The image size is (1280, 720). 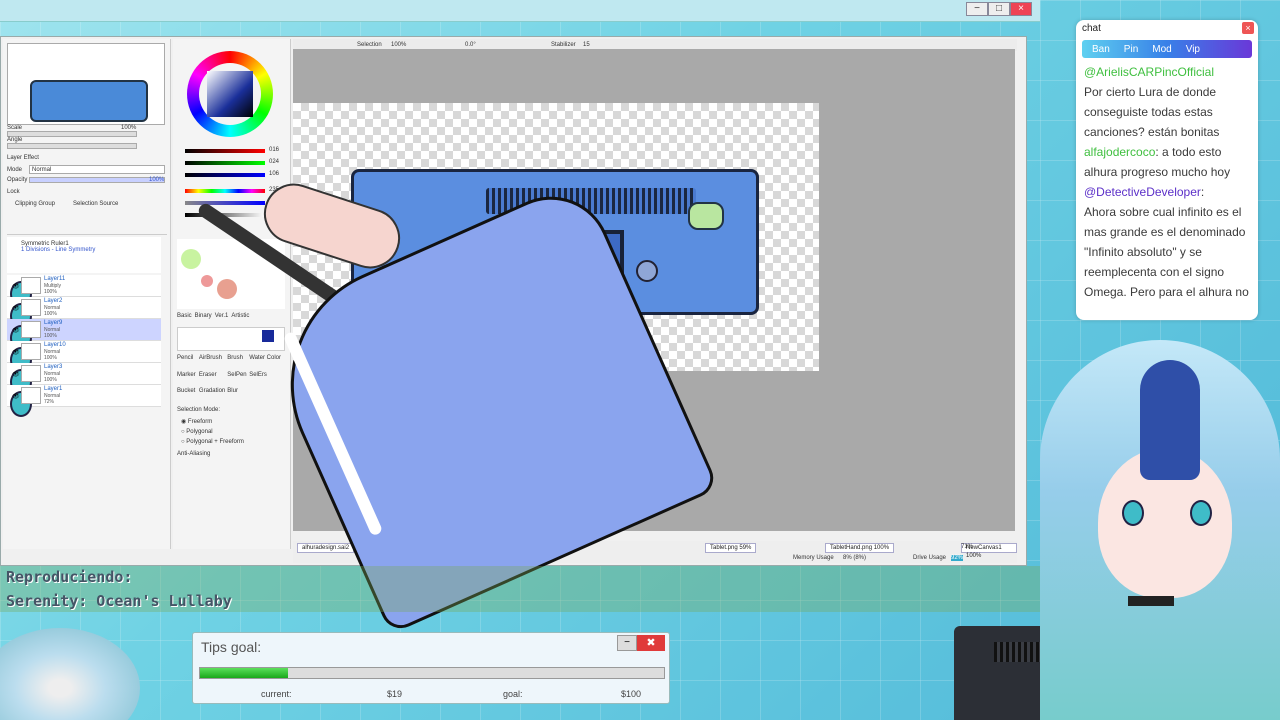 I want to click on avatar-eye-right, so click(x=1201, y=513).